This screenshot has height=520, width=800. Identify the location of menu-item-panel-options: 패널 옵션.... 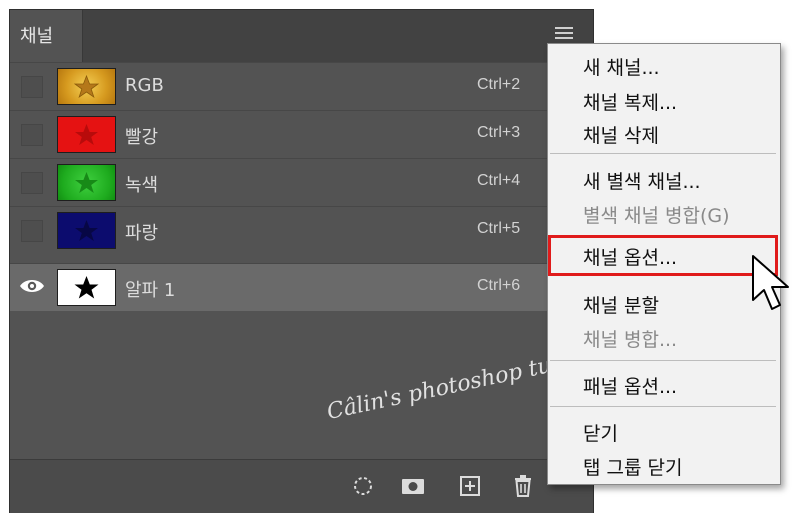
(630, 385).